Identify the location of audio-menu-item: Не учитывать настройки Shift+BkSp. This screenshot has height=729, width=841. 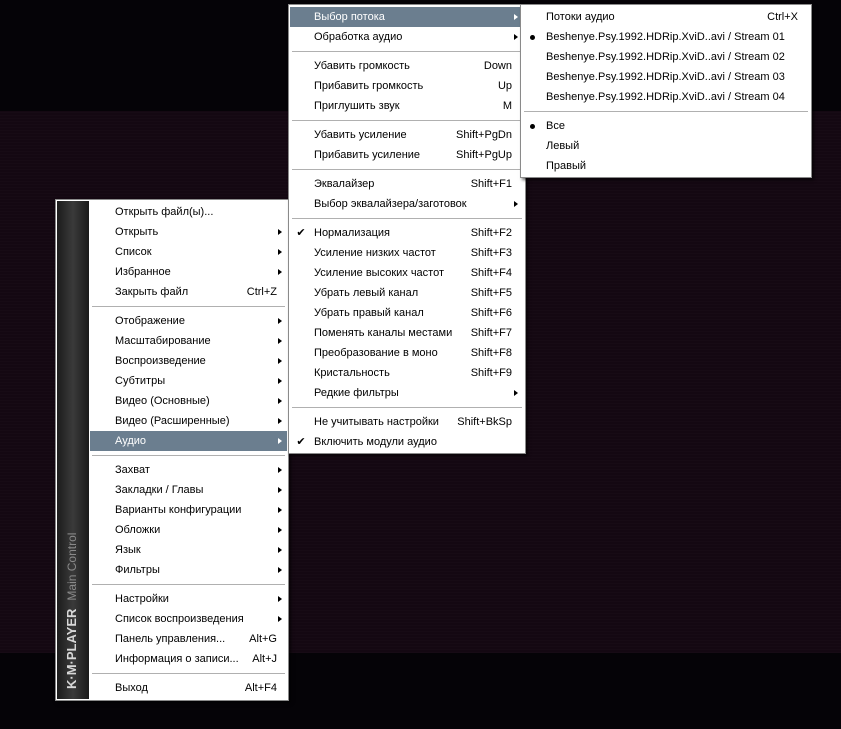
(407, 422).